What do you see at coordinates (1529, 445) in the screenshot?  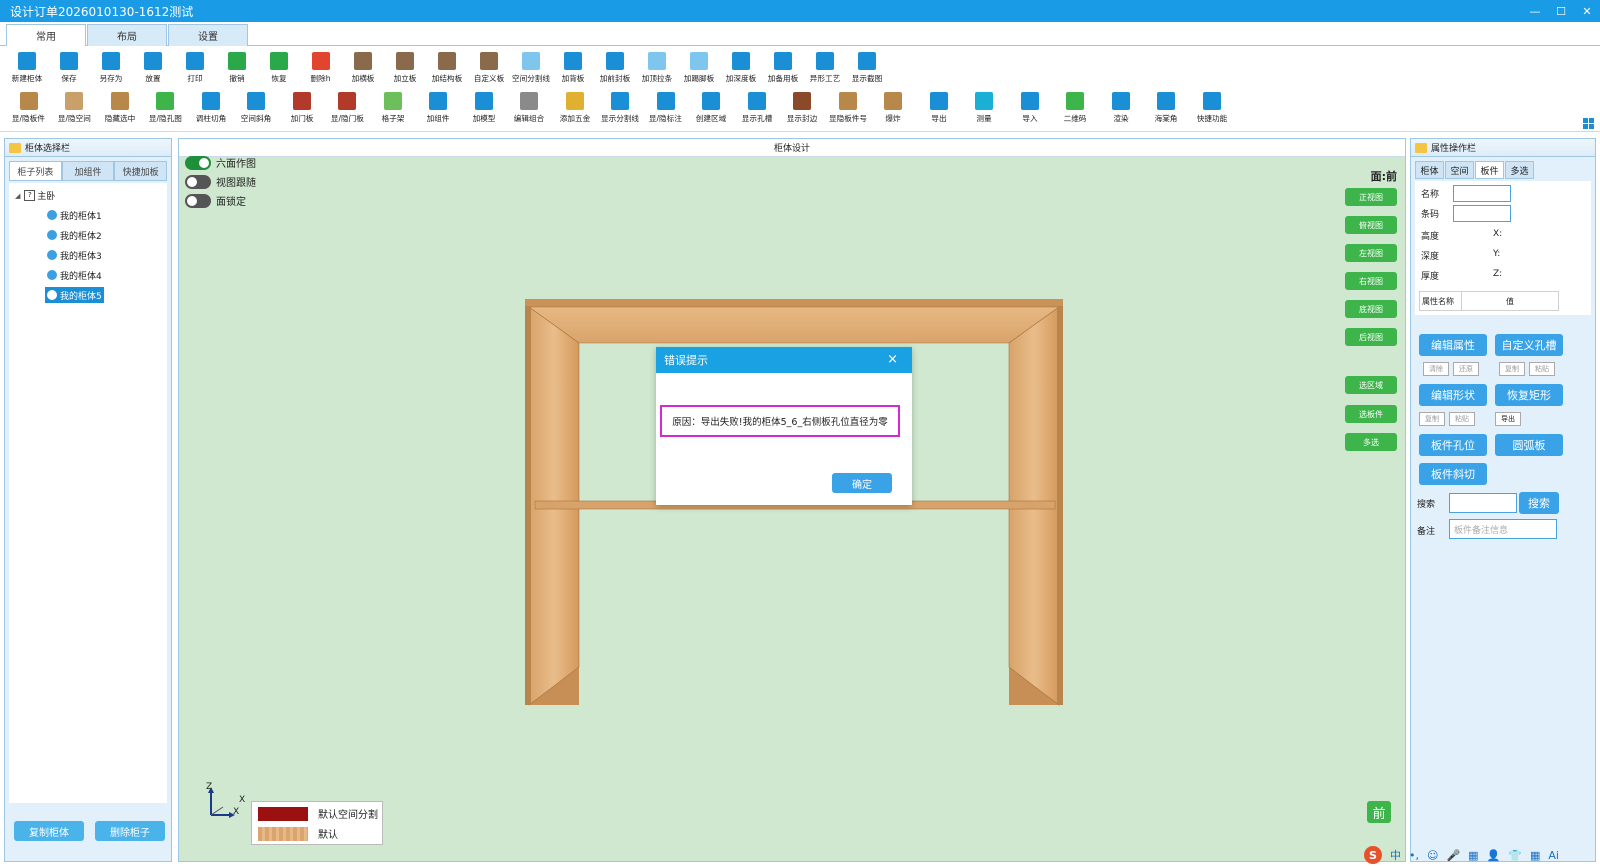 I see `arc-board-button: 圆弧板` at bounding box center [1529, 445].